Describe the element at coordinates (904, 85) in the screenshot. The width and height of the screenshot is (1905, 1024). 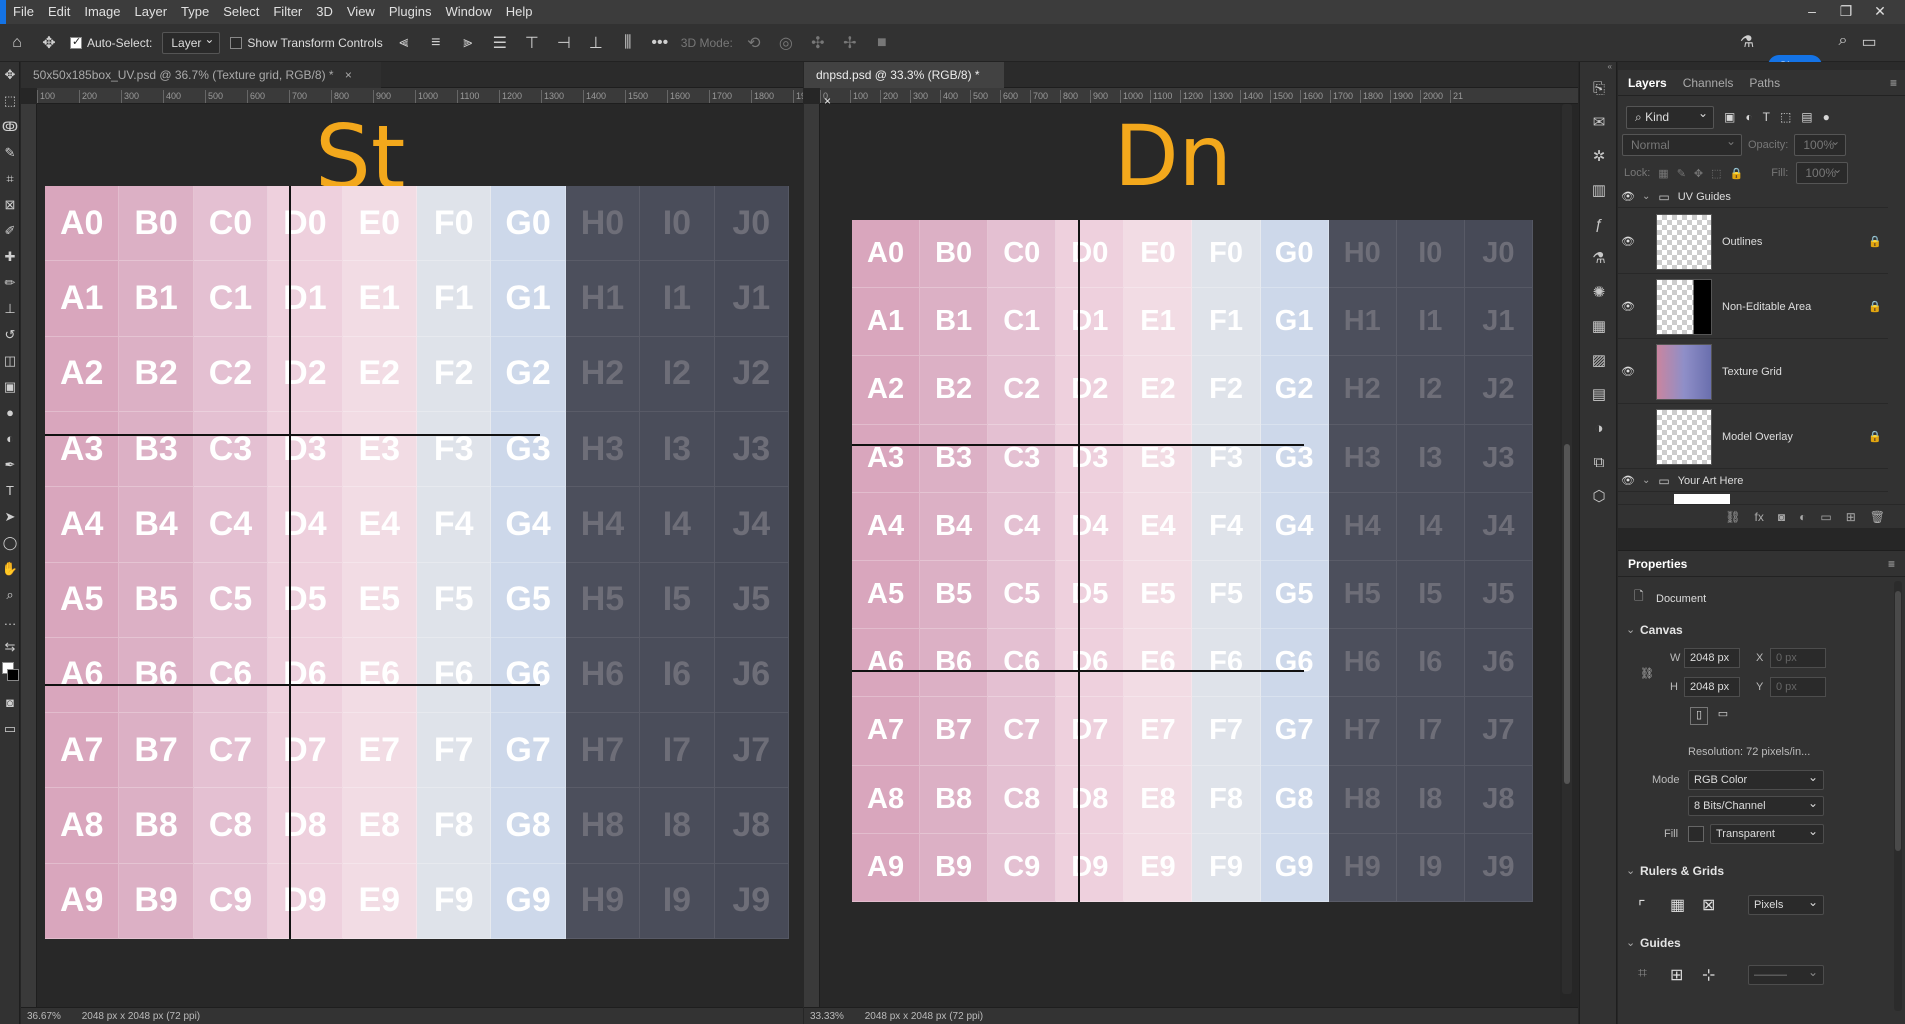
I see `document-tab-2: dnpsd.psd @ 33.3% (RGB/8) * ×` at that location.